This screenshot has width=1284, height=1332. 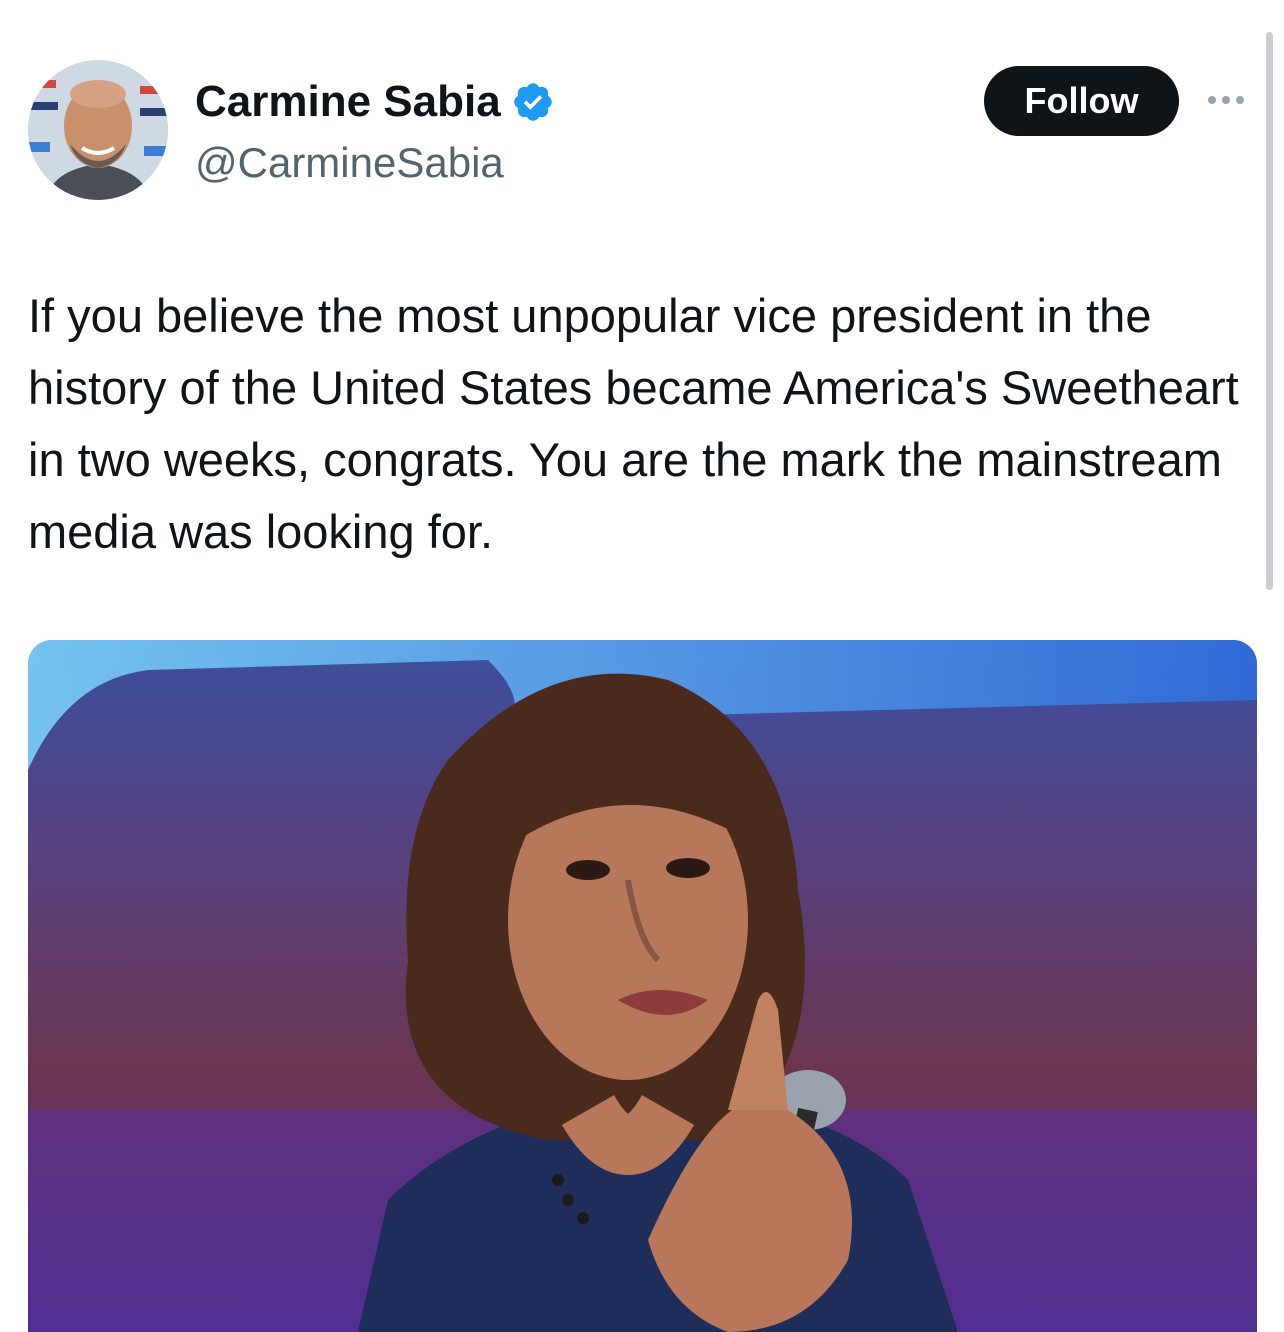 I want to click on author-name-row: Carmine Sabia, so click(x=375, y=102).